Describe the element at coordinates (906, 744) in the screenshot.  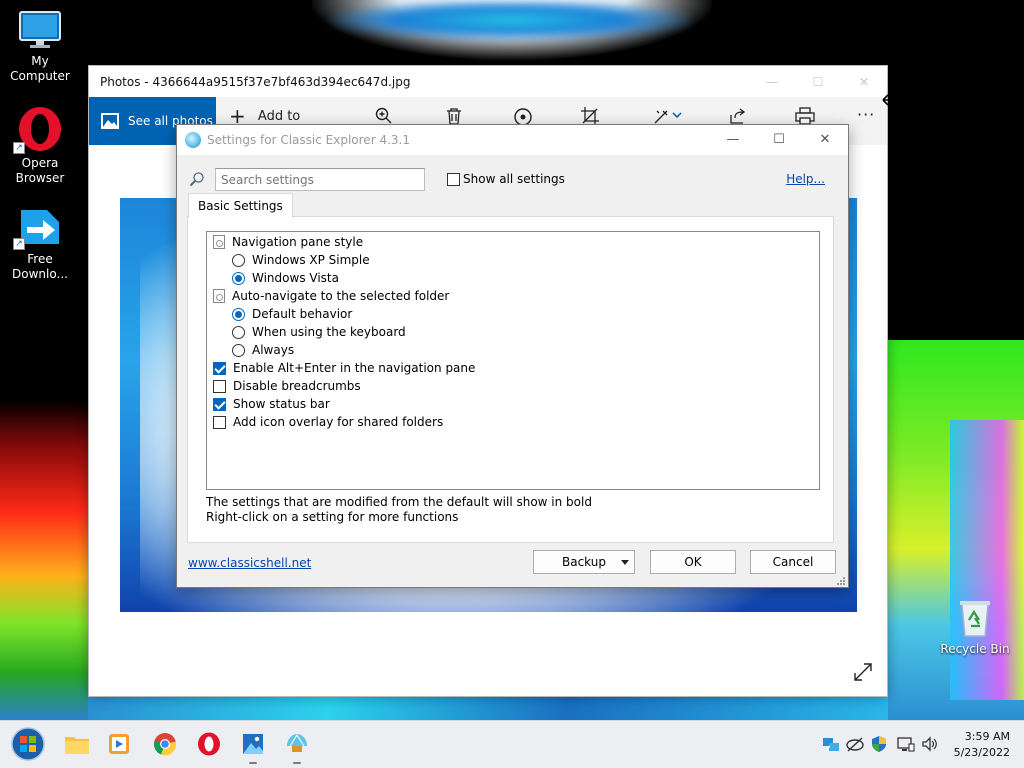
I see `display-icon` at that location.